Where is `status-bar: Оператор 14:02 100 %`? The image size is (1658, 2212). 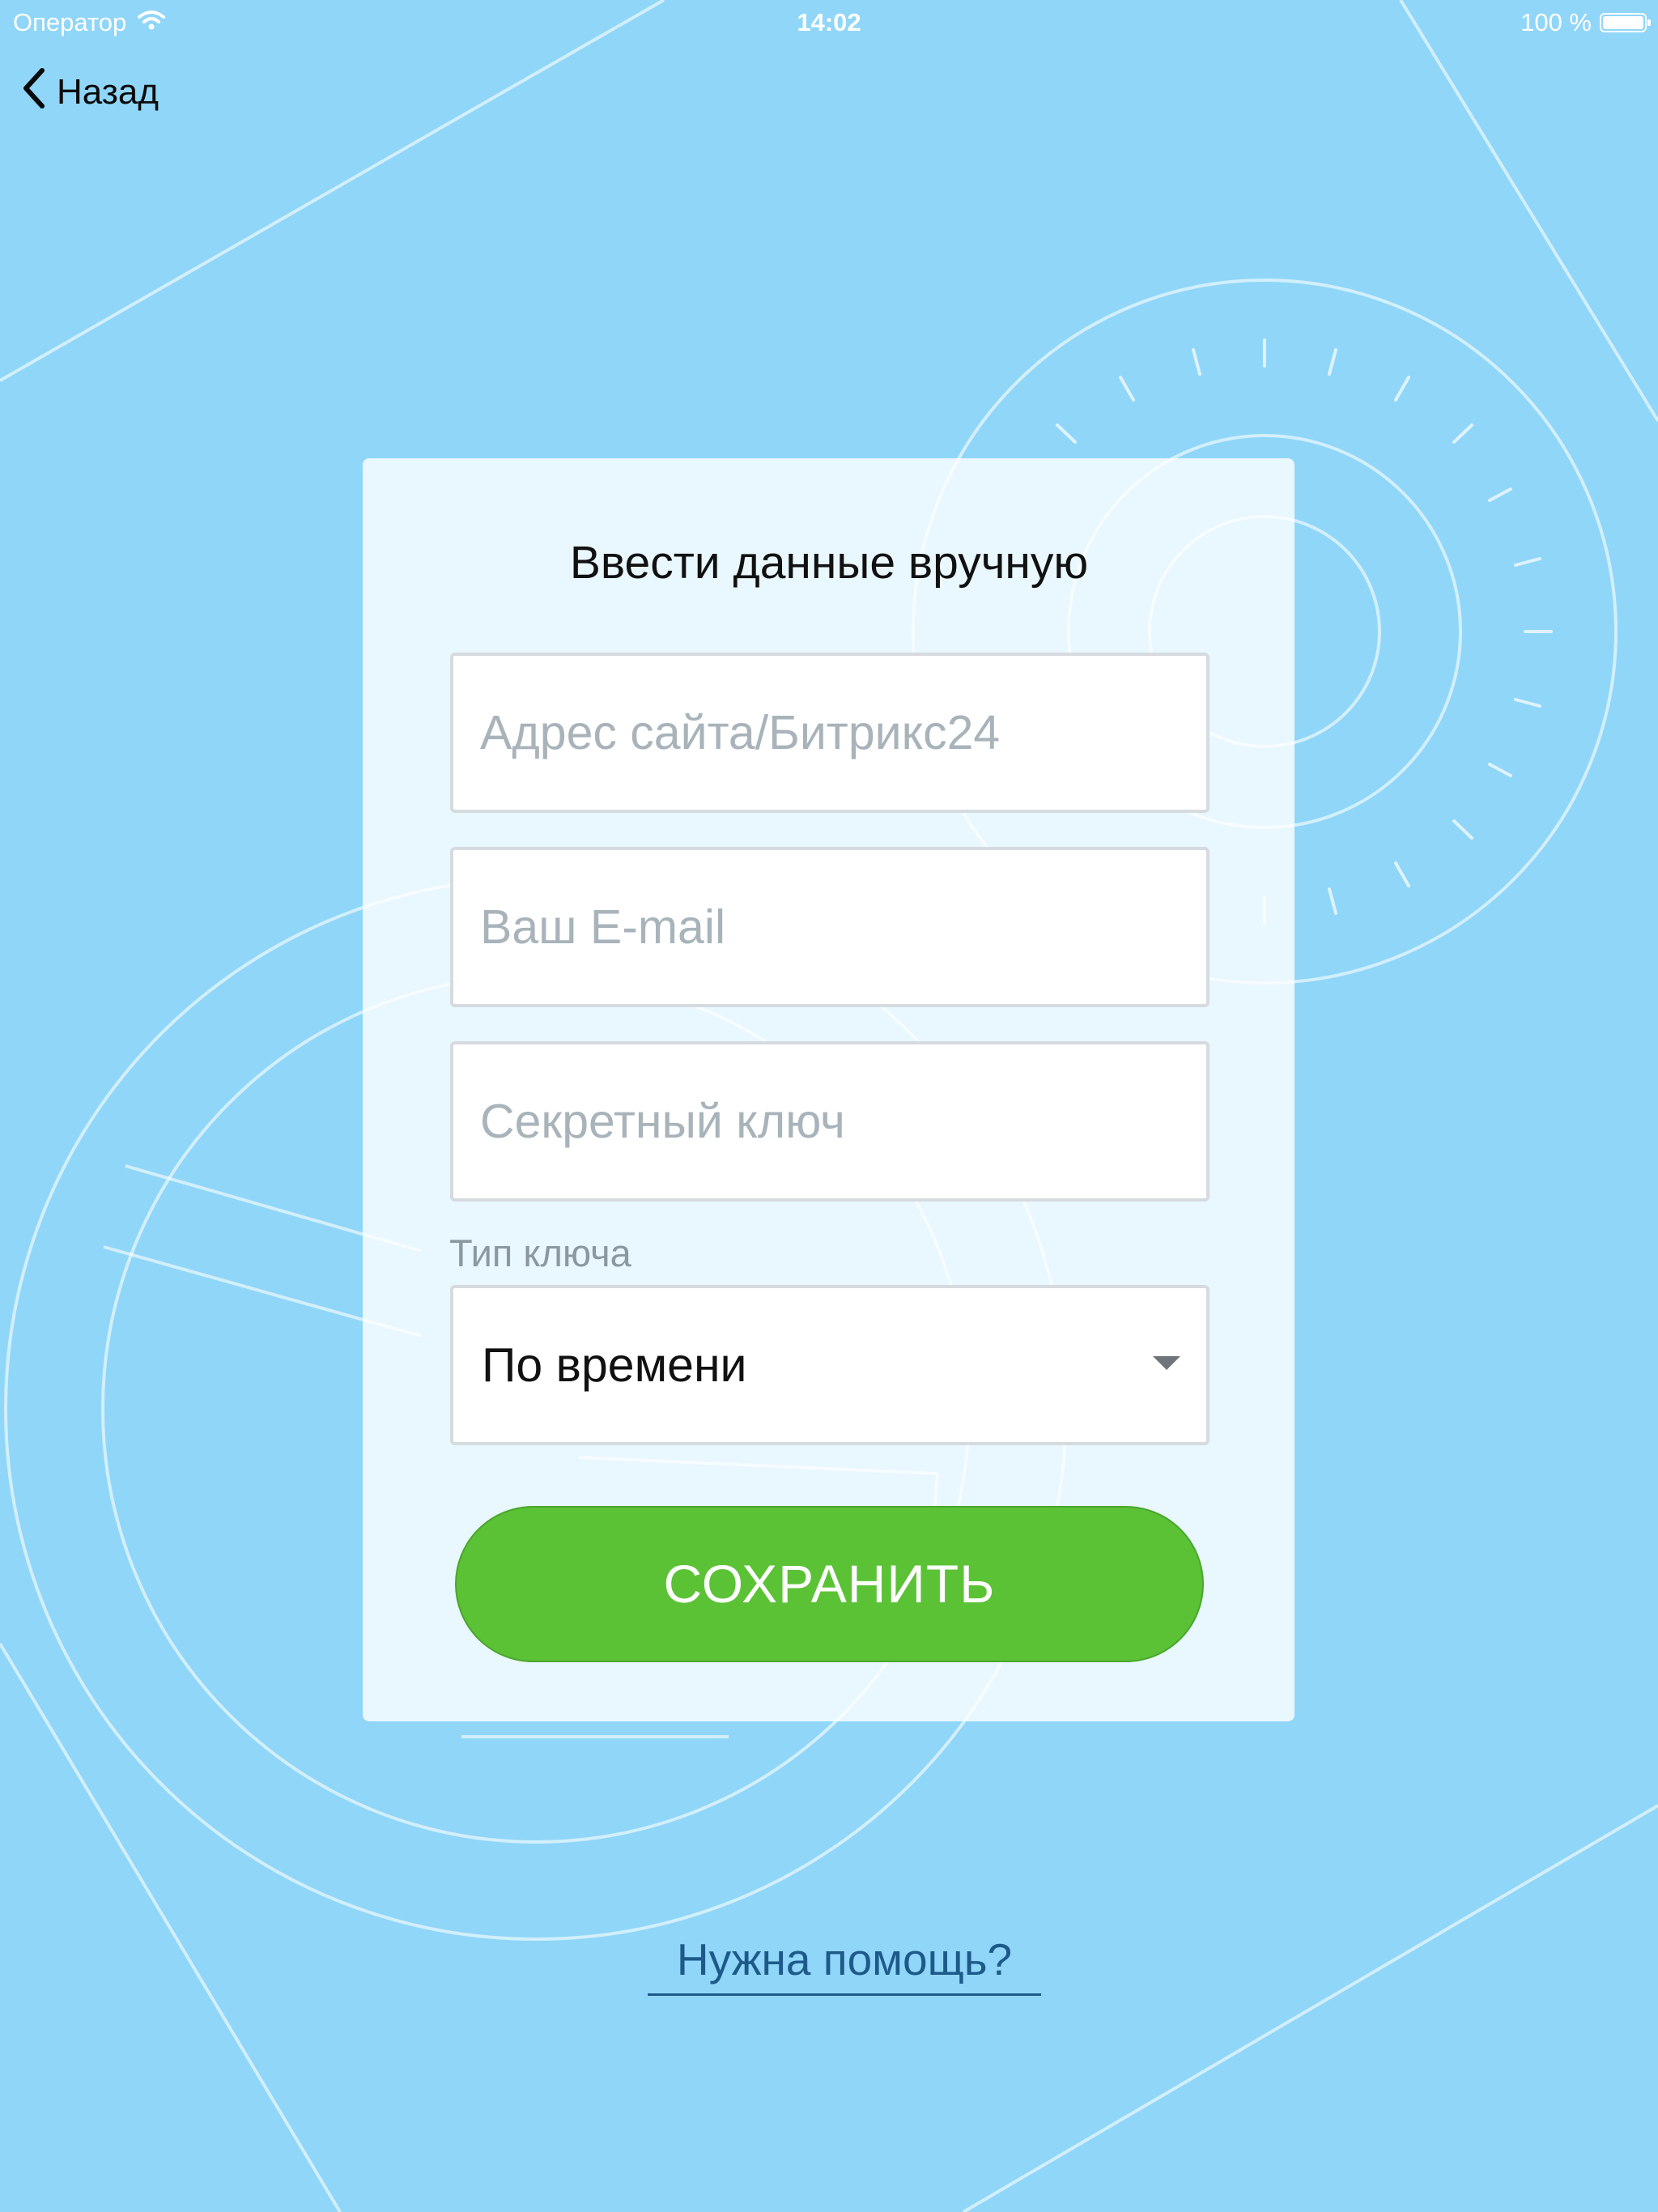
status-bar: Оператор 14:02 100 % is located at coordinates (829, 22).